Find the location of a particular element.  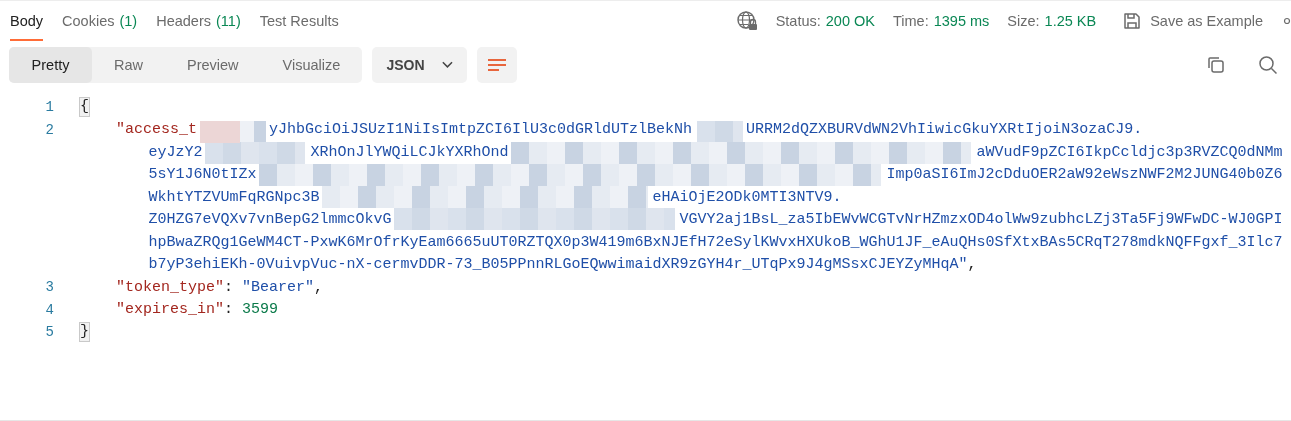

bracket: { is located at coordinates (84, 107).